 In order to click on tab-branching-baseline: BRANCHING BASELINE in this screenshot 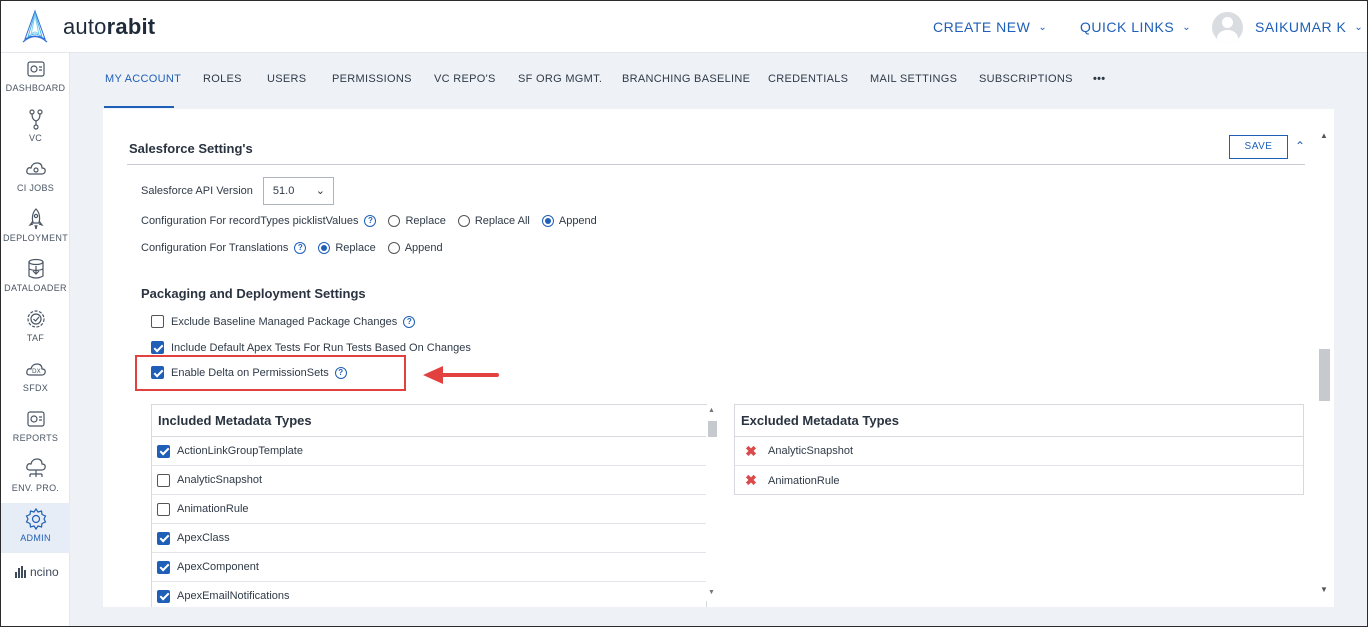, I will do `click(686, 79)`.